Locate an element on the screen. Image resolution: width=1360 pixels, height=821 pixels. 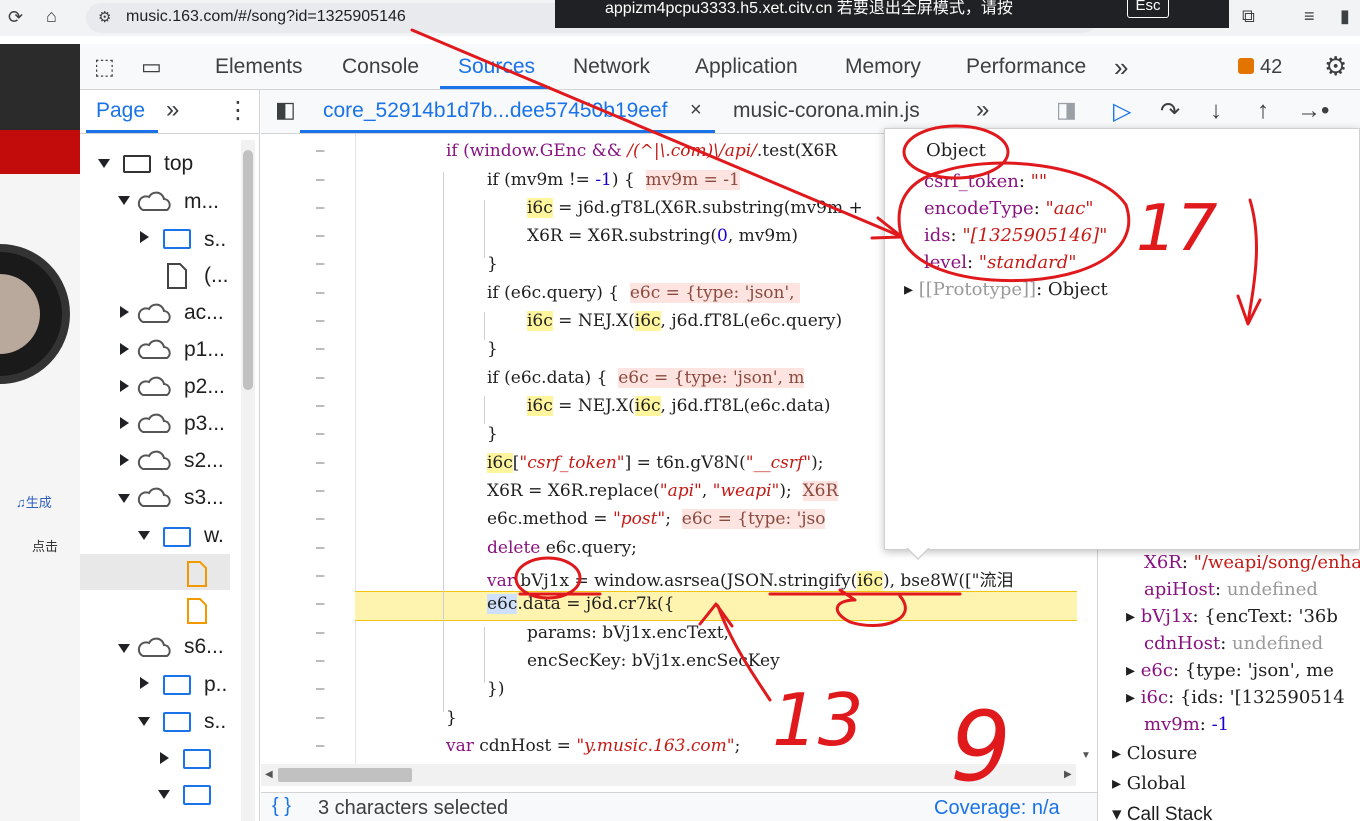
code-line: if (e6c.query) { e6c = {type: 'json', is located at coordinates (643, 293).